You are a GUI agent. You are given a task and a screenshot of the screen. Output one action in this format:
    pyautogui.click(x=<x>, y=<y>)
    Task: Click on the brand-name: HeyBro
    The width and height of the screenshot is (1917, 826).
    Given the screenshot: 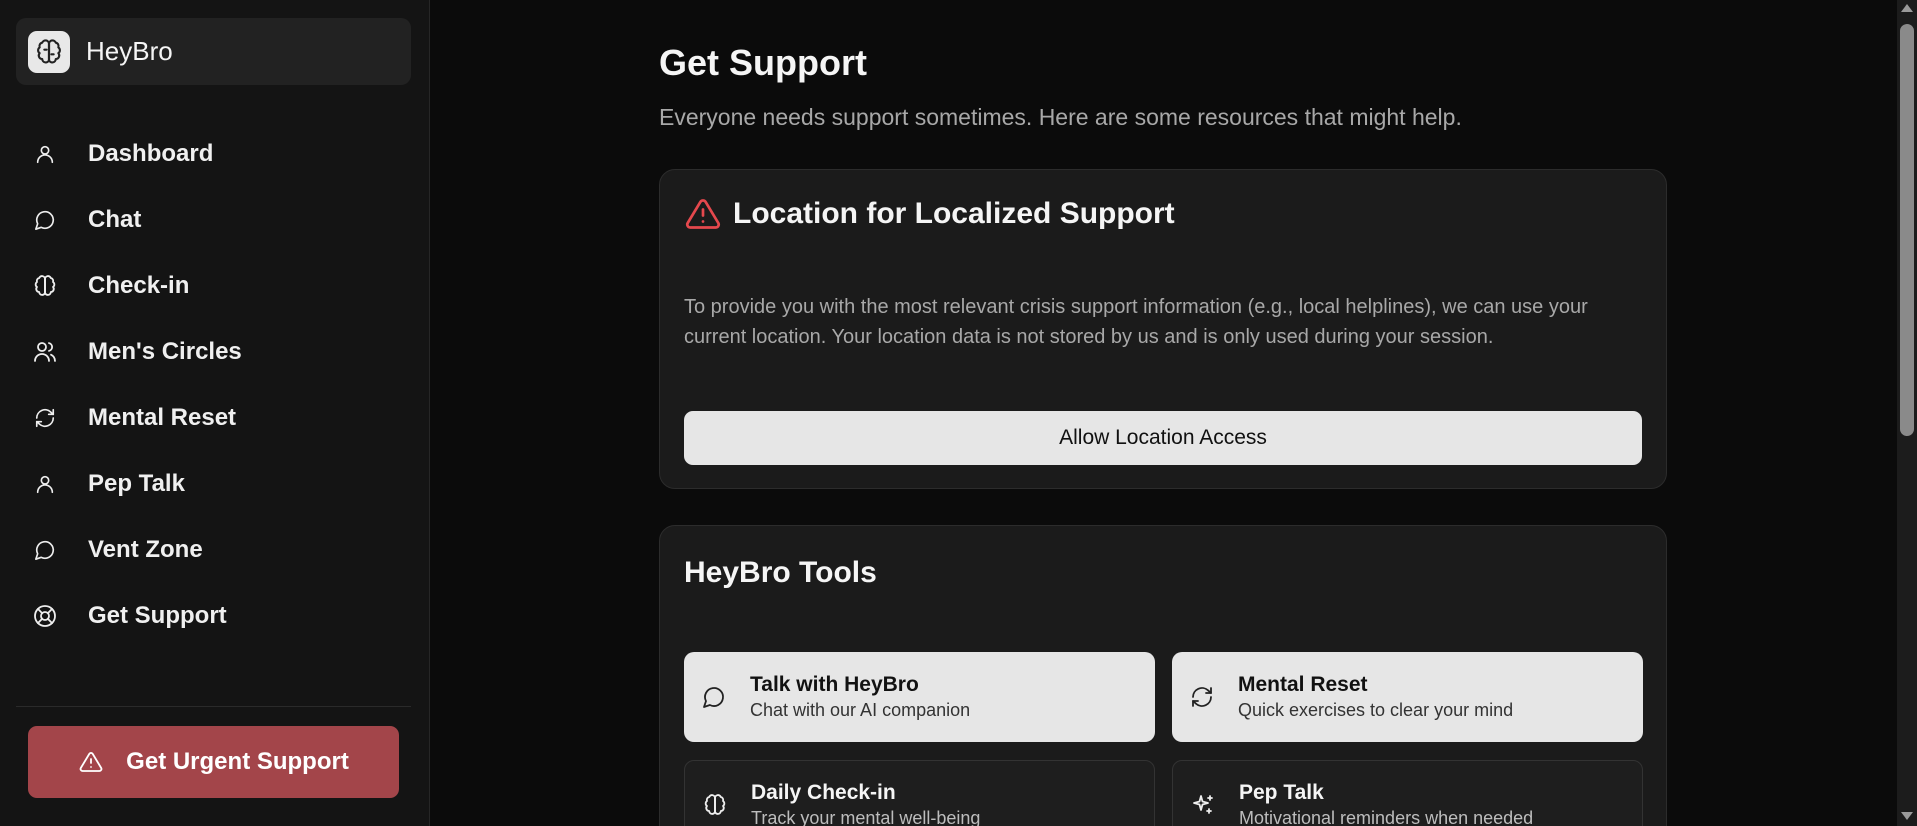 What is the action you would take?
    pyautogui.click(x=129, y=51)
    